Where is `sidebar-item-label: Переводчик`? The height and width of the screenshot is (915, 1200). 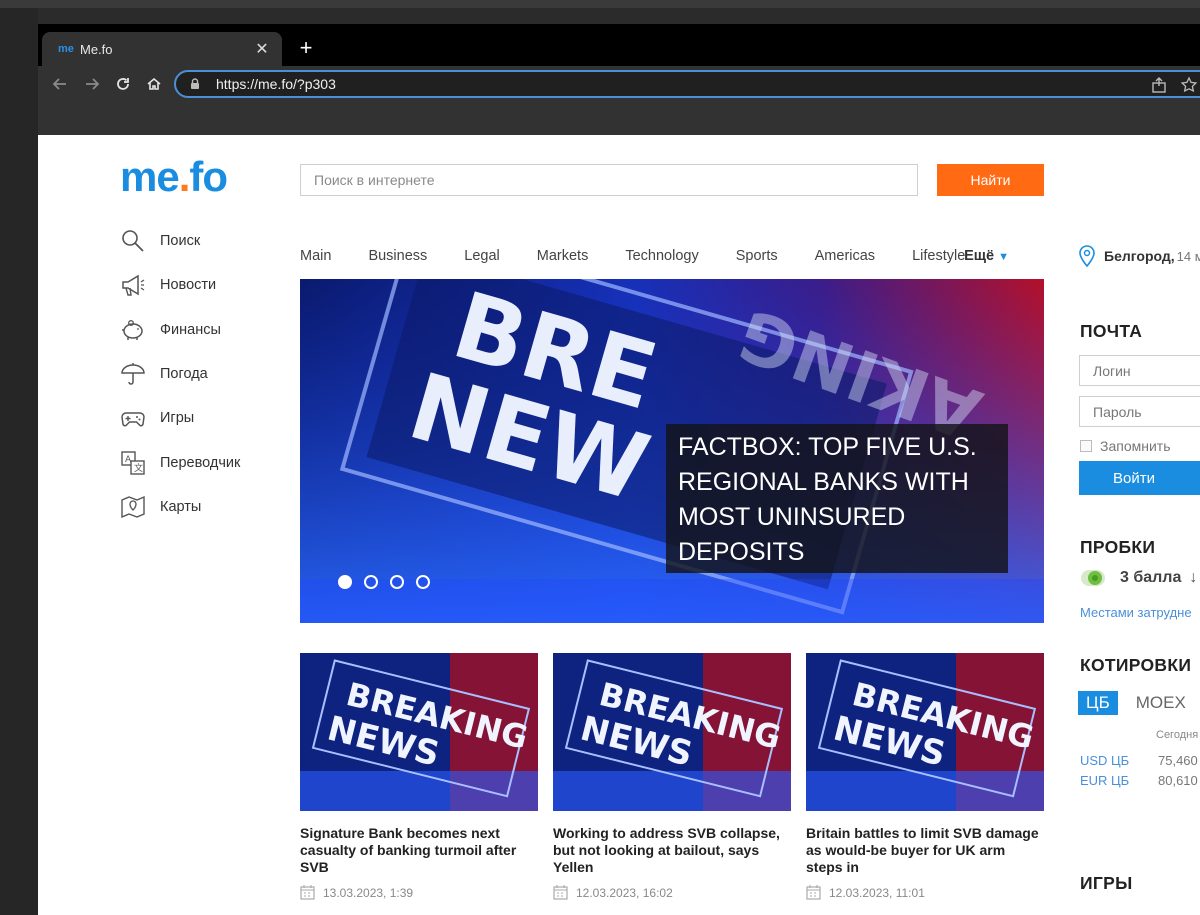
sidebar-item-label: Переводчик is located at coordinates (200, 462).